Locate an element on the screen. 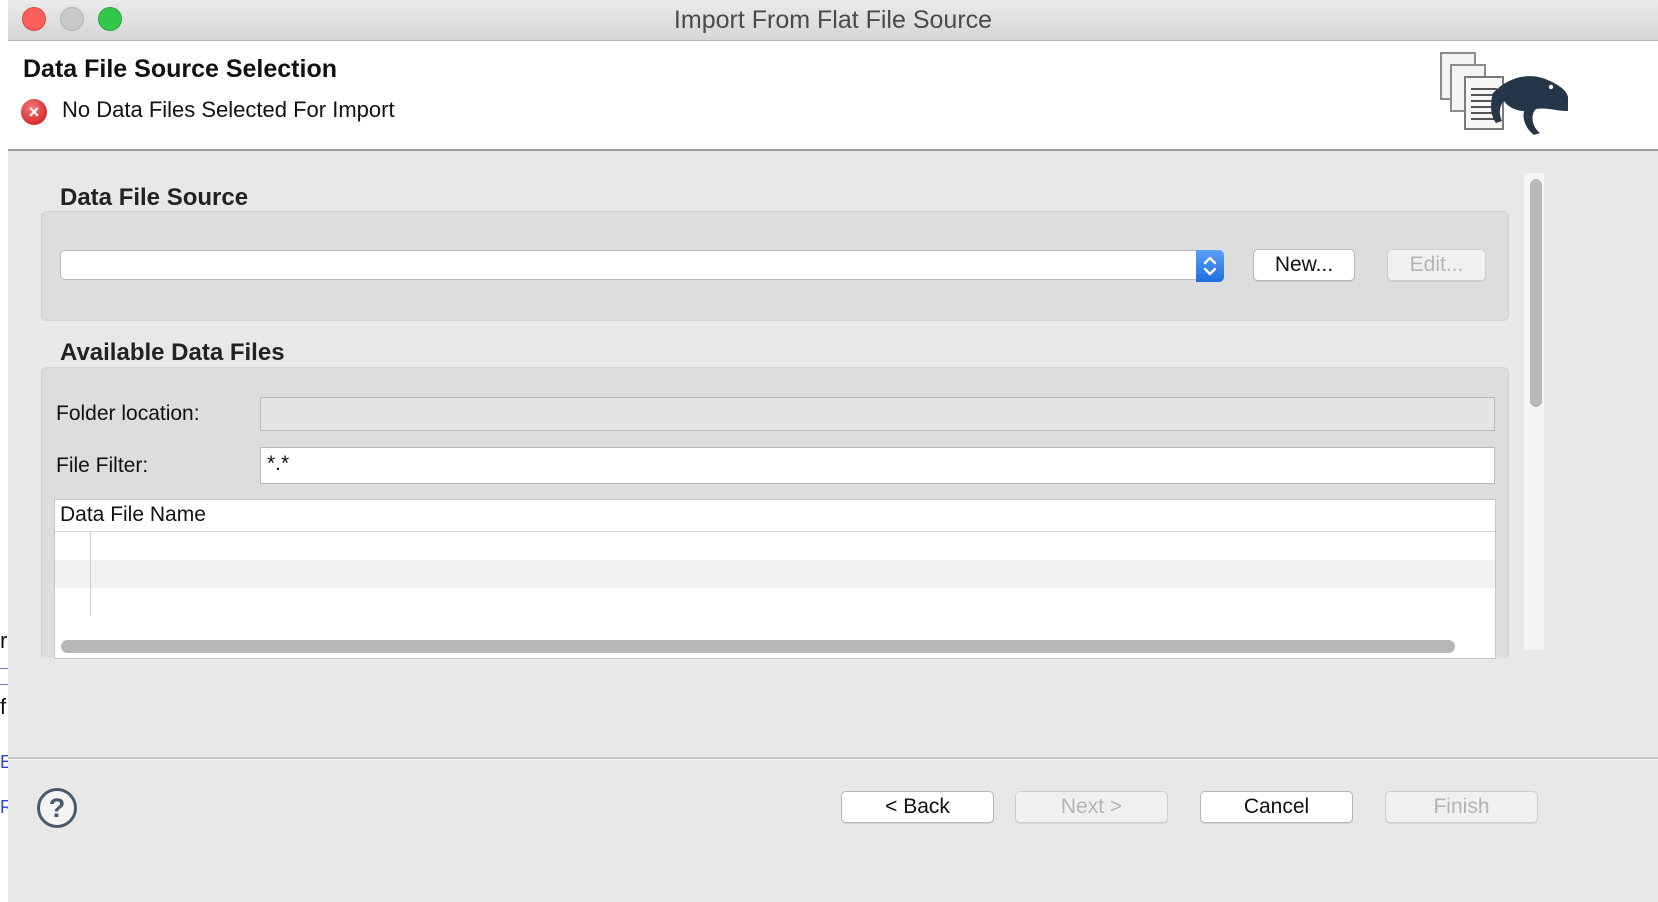 This screenshot has width=1658, height=902. cancel-button: Cancel is located at coordinates (1276, 807).